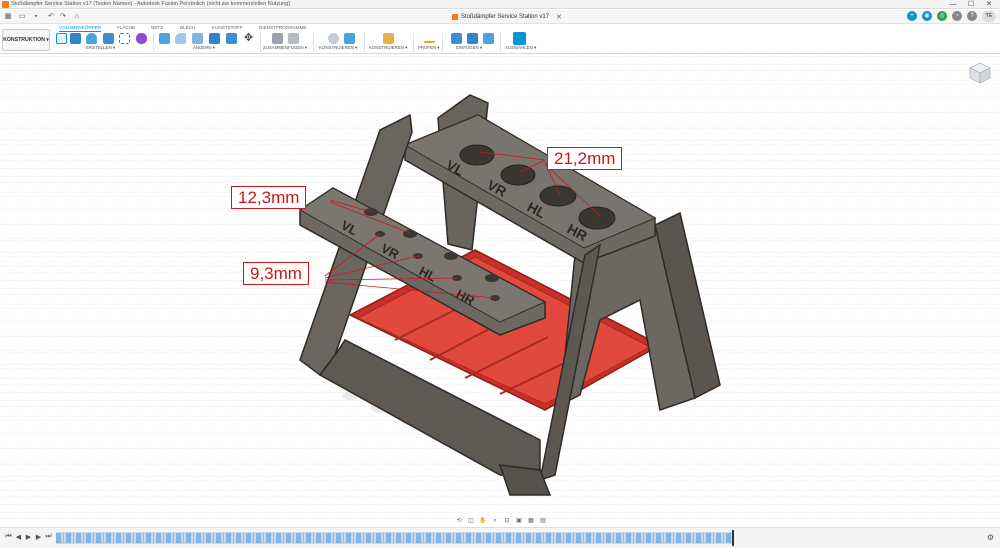  What do you see at coordinates (293, 38) in the screenshot?
I see `as-built-joint-icon` at bounding box center [293, 38].